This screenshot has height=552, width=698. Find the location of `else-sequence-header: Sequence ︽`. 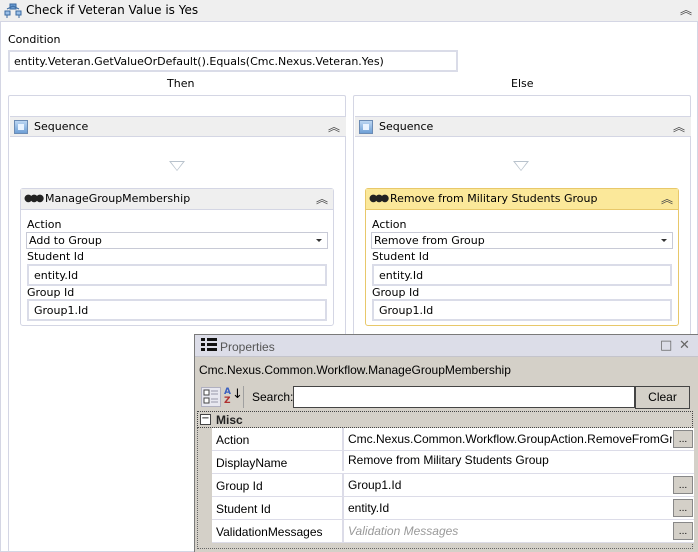

else-sequence-header: Sequence ︽ is located at coordinates (523, 126).